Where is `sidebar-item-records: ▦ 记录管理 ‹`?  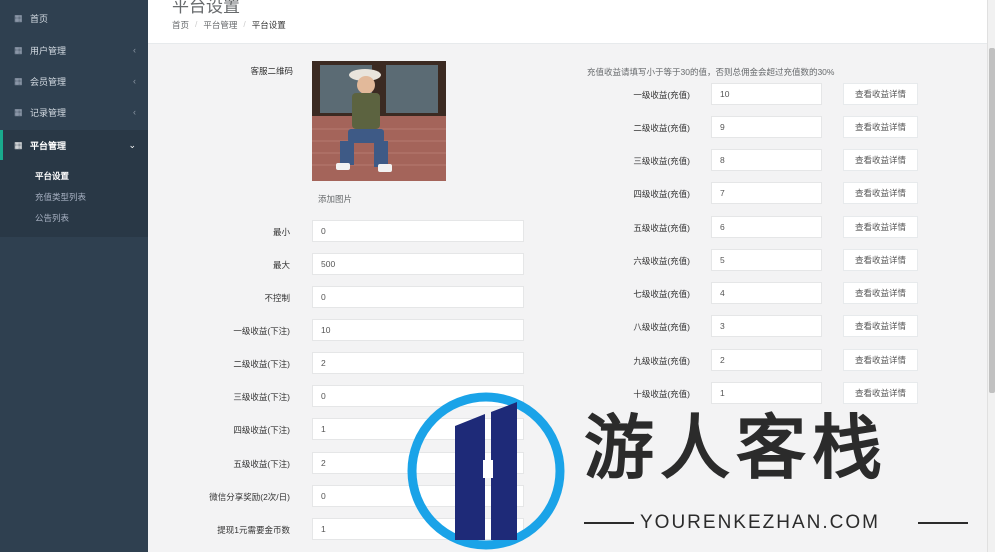
sidebar-item-records: ▦ 记录管理 ‹ is located at coordinates (74, 112).